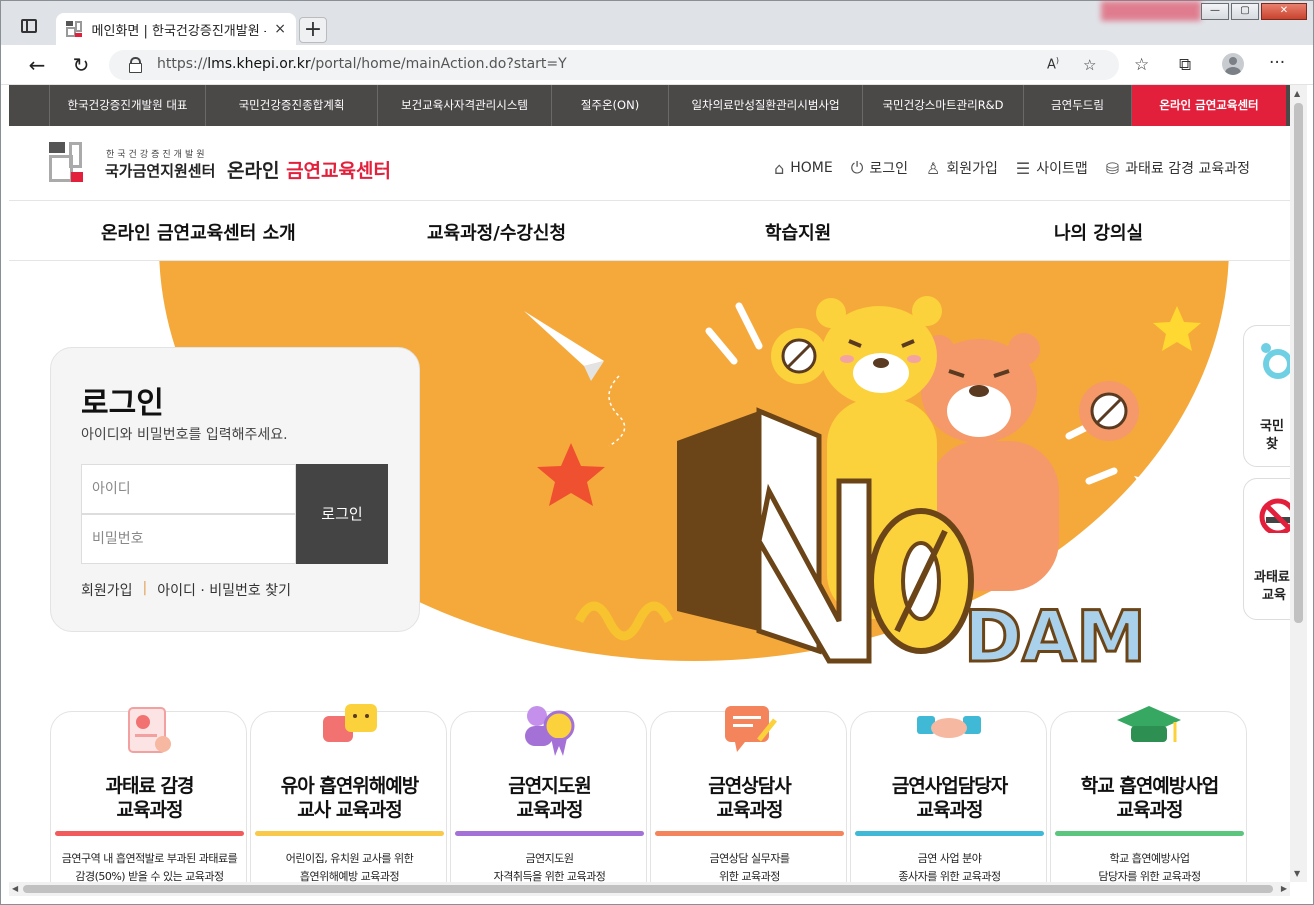 This screenshot has width=1314, height=905. What do you see at coordinates (160, 170) in the screenshot?
I see `logo-title: 국가금연지원센터` at bounding box center [160, 170].